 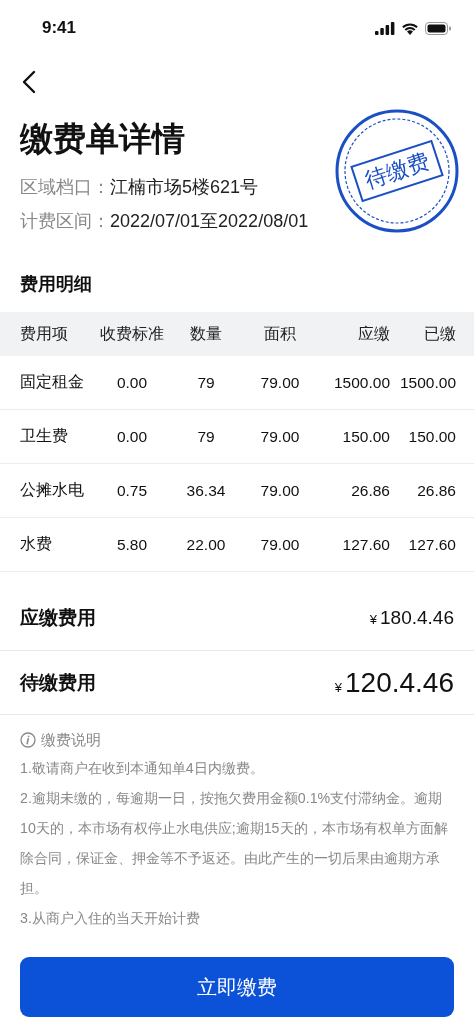 I want to click on status-time: 9:41, so click(x=59, y=28).